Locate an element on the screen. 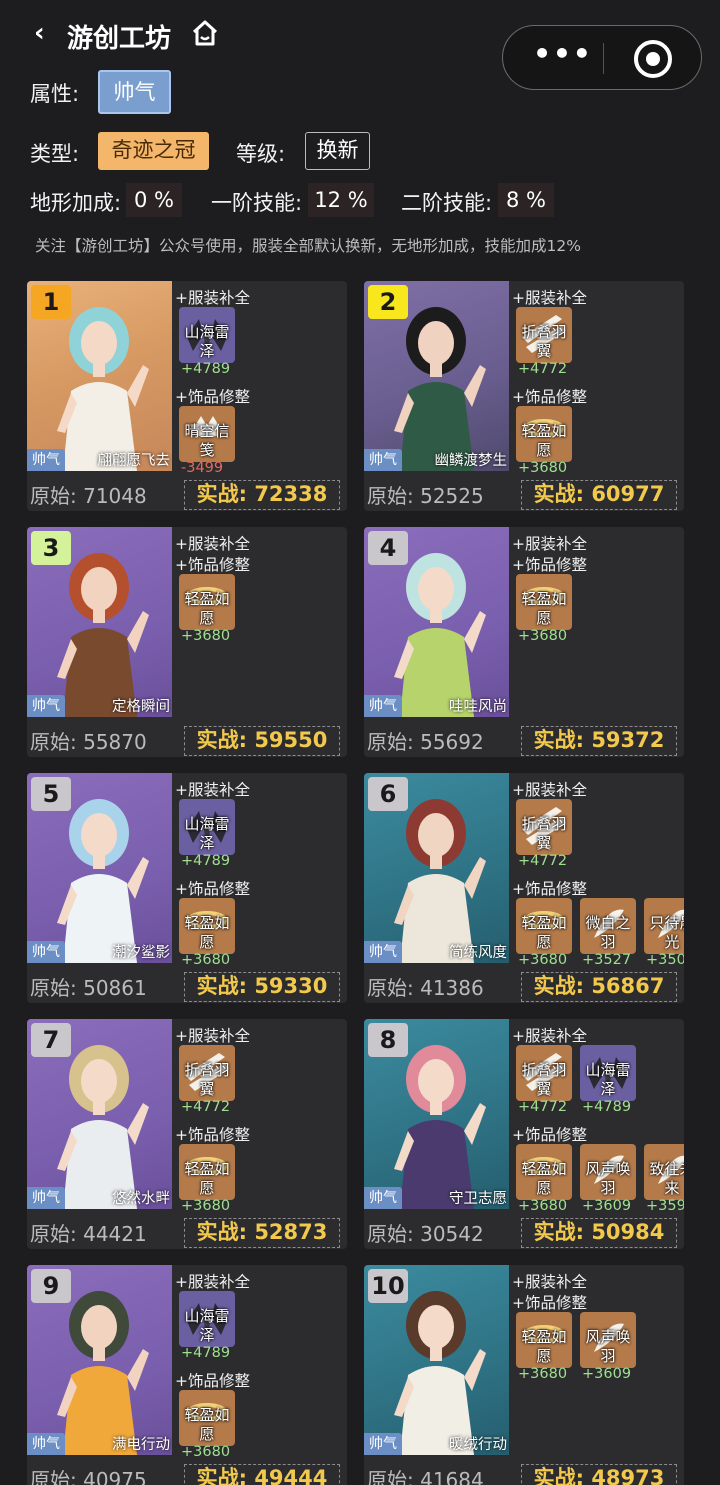 The height and width of the screenshot is (1485, 720). original-score: 原始: 30542 is located at coordinates (425, 1234).